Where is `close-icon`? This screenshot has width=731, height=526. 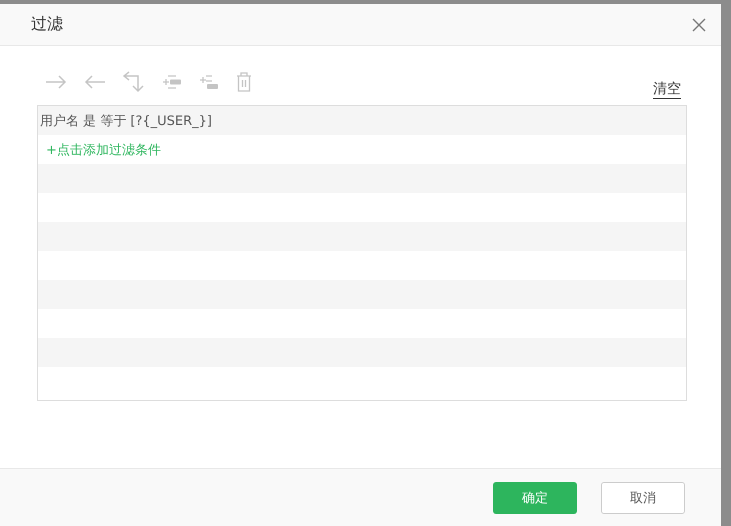
close-icon is located at coordinates (699, 25).